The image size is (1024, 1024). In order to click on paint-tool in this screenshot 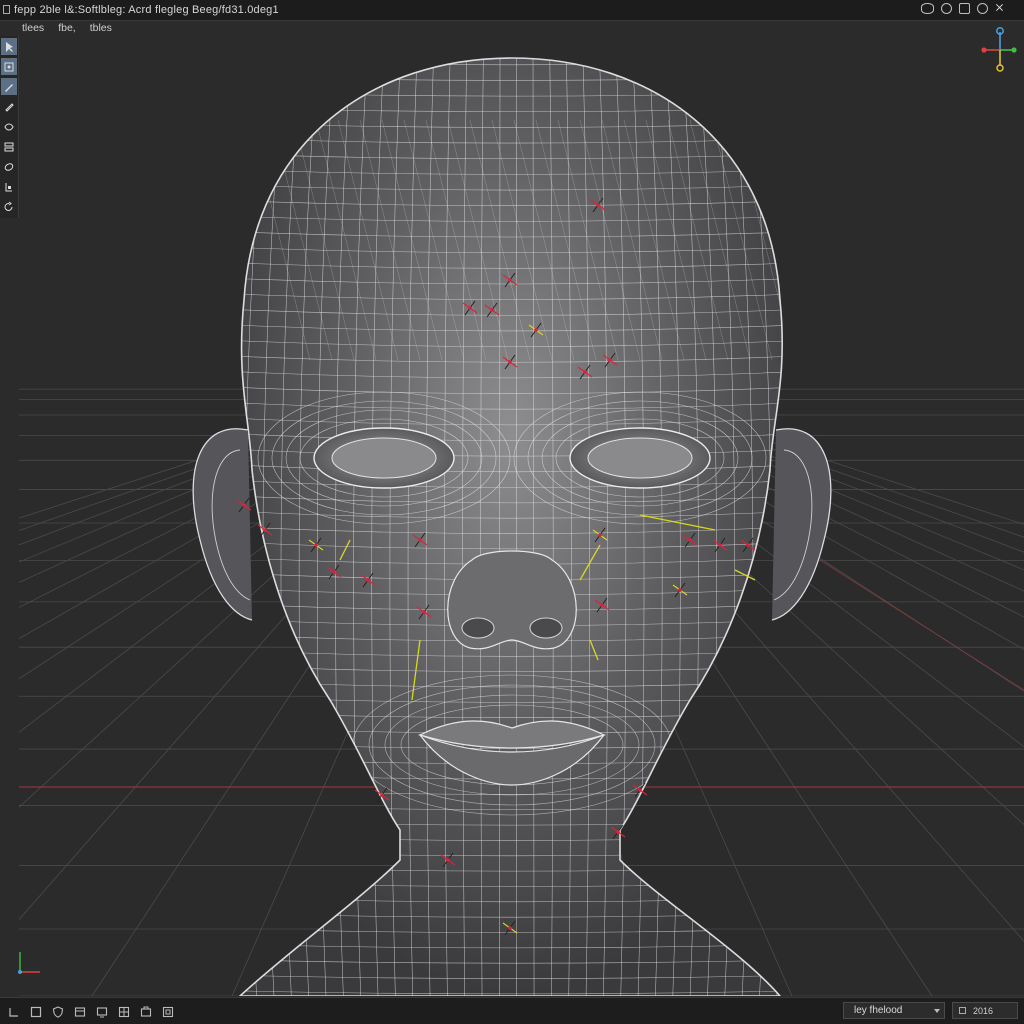, I will do `click(9, 186)`.